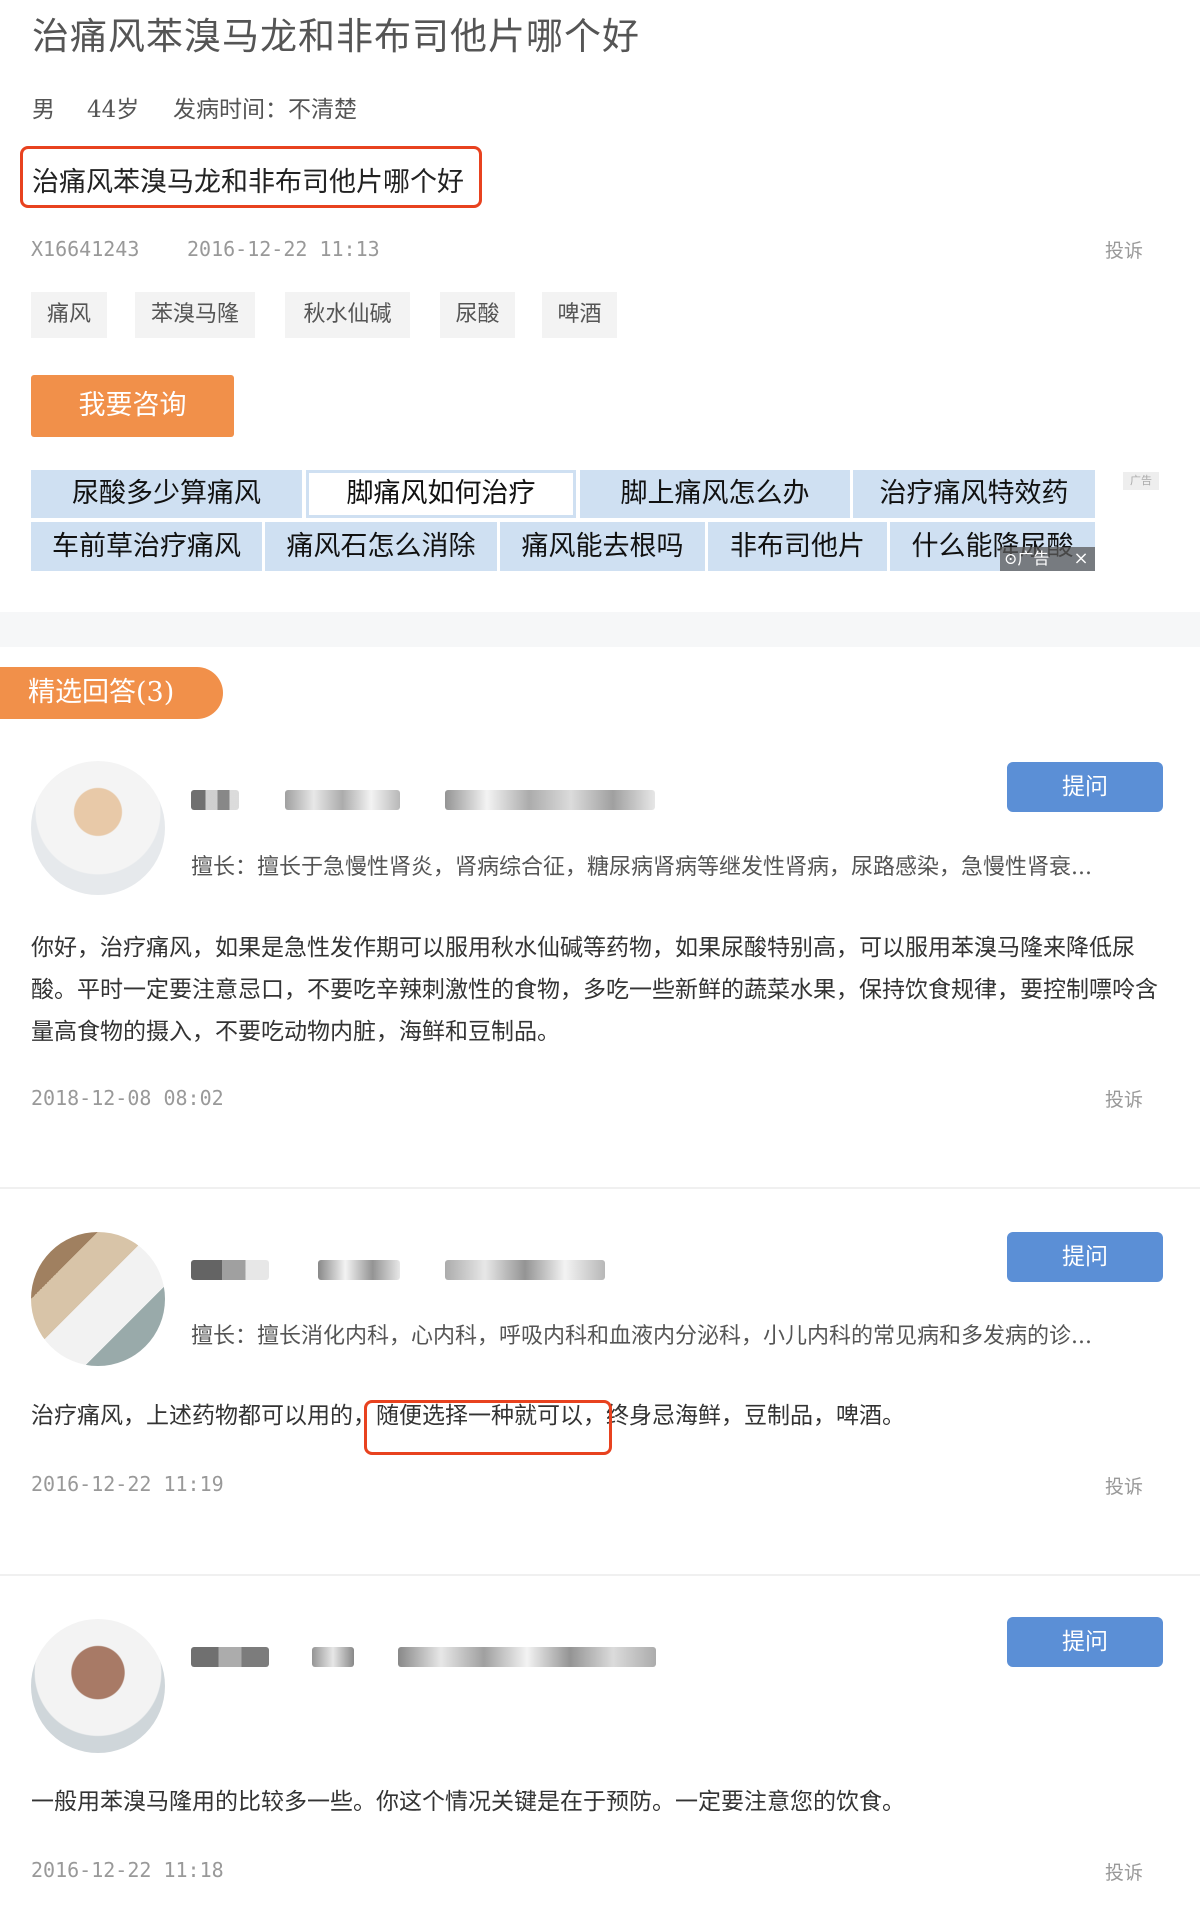 Image resolution: width=1200 pixels, height=1916 pixels. What do you see at coordinates (127, 1484) in the screenshot?
I see `answer-date: 2016-12-22 11:19` at bounding box center [127, 1484].